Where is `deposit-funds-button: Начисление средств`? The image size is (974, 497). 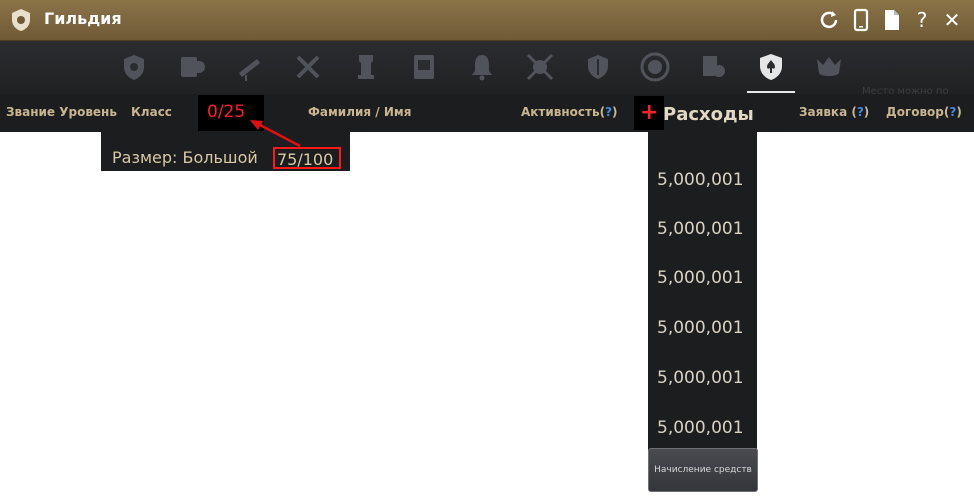 deposit-funds-button: Начисление средств is located at coordinates (703, 470).